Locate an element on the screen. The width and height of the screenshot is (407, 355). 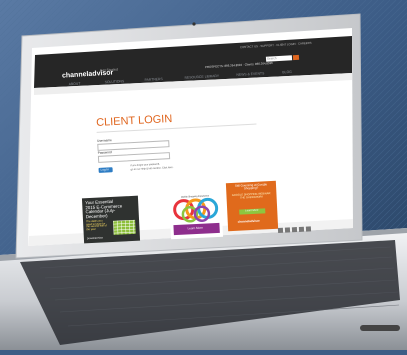
ad-mobile-cta-label: Learn More is located at coordinates (195, 228).